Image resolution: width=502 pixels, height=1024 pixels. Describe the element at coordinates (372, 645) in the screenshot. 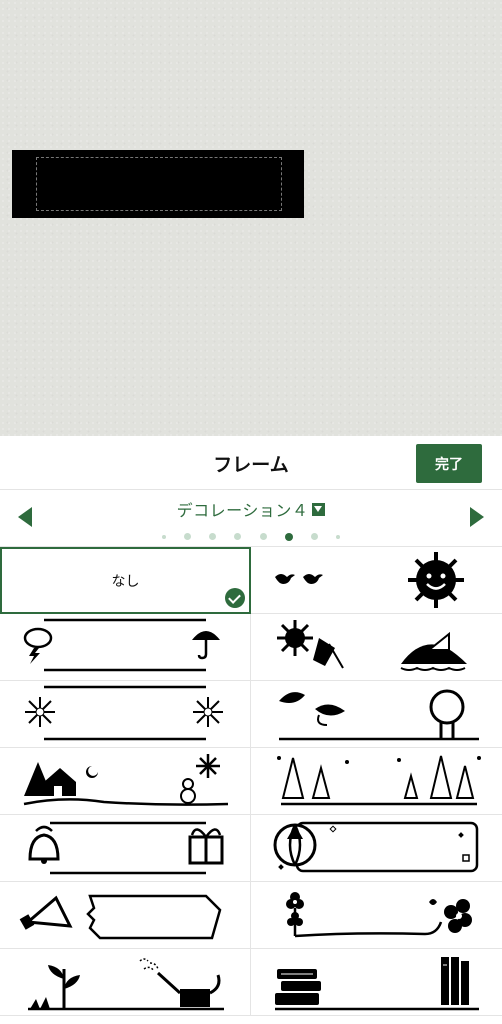

I see `sun-beach-icon` at that location.